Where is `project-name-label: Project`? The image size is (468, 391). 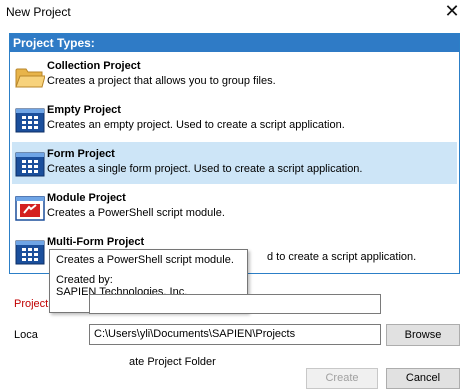 project-name-label: Project is located at coordinates (31, 304).